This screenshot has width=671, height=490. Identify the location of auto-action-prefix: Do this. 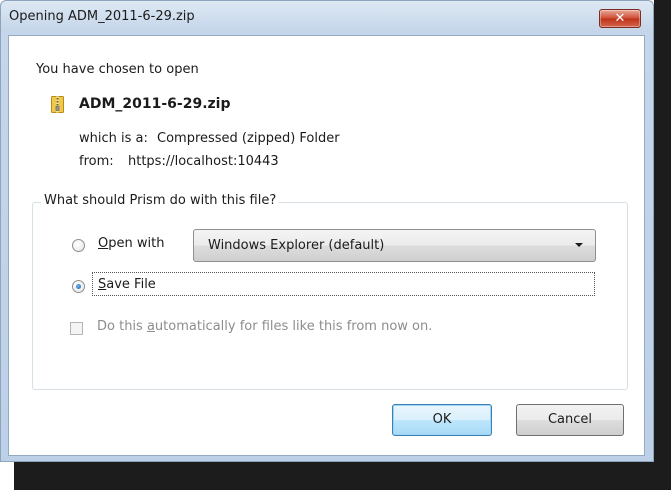
(122, 326).